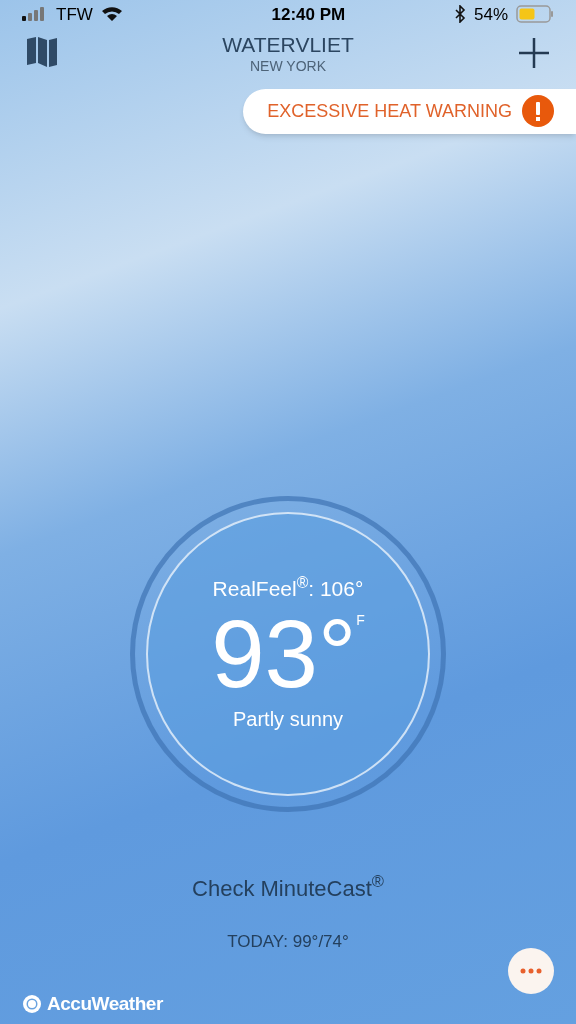 The width and height of the screenshot is (576, 1024). What do you see at coordinates (74, 14) in the screenshot?
I see `carrier-name: TFW` at bounding box center [74, 14].